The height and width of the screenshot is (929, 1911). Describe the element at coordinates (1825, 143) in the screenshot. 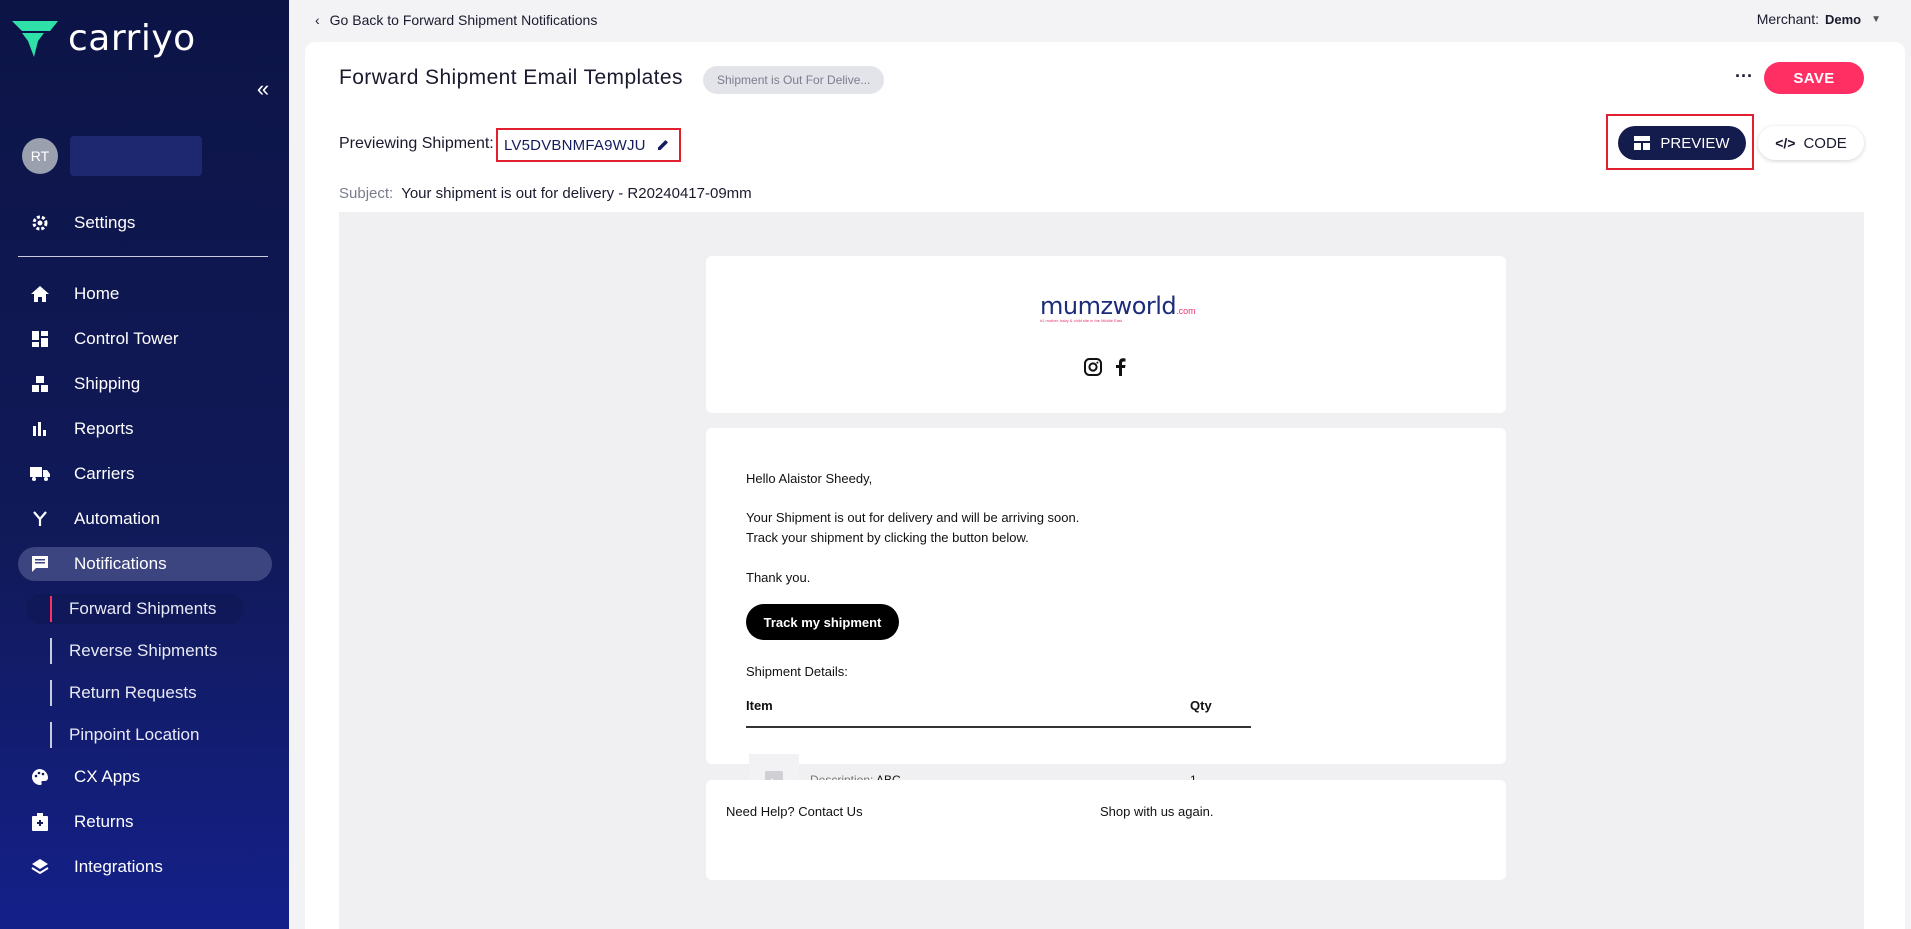

I see `code-button-label: CODE` at that location.